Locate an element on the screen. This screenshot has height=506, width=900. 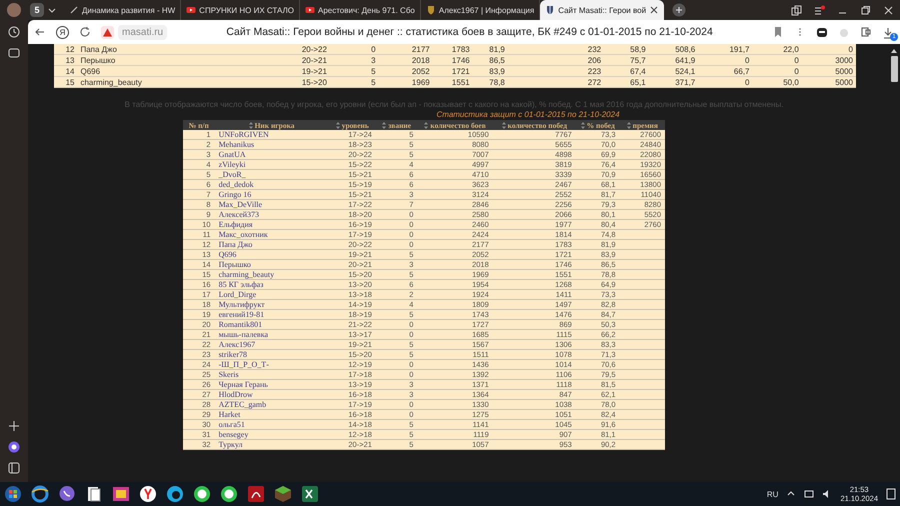
add-icon is located at coordinates (14, 426).